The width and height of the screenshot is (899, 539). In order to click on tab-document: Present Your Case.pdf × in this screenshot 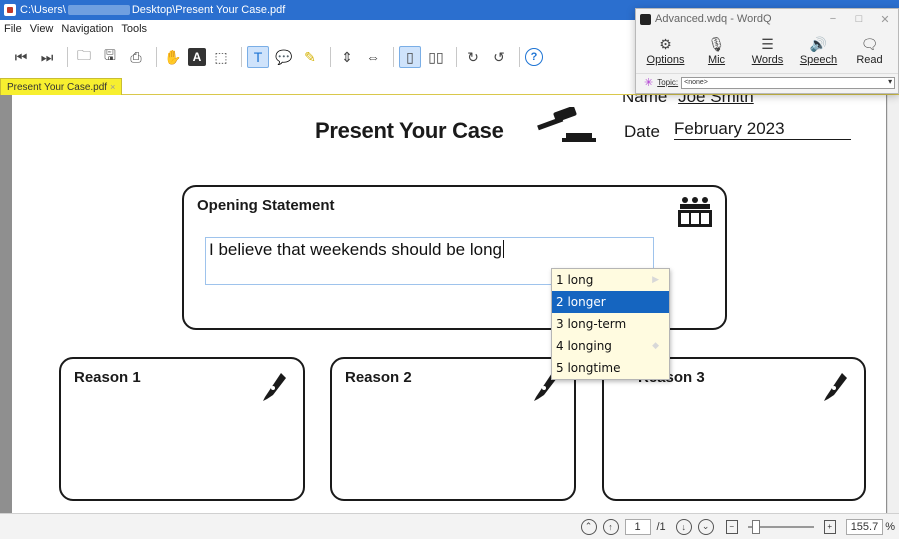, I will do `click(61, 86)`.